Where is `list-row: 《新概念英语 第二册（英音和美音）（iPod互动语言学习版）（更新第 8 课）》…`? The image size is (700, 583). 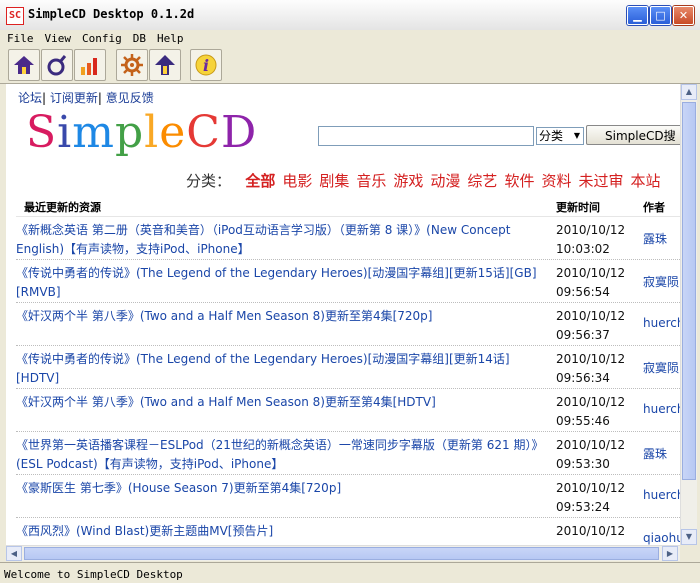 list-row: 《新概念英语 第二册（英音和美音）（iPod互动语言学习版）（更新第 8 课）》… is located at coordinates (348, 238).